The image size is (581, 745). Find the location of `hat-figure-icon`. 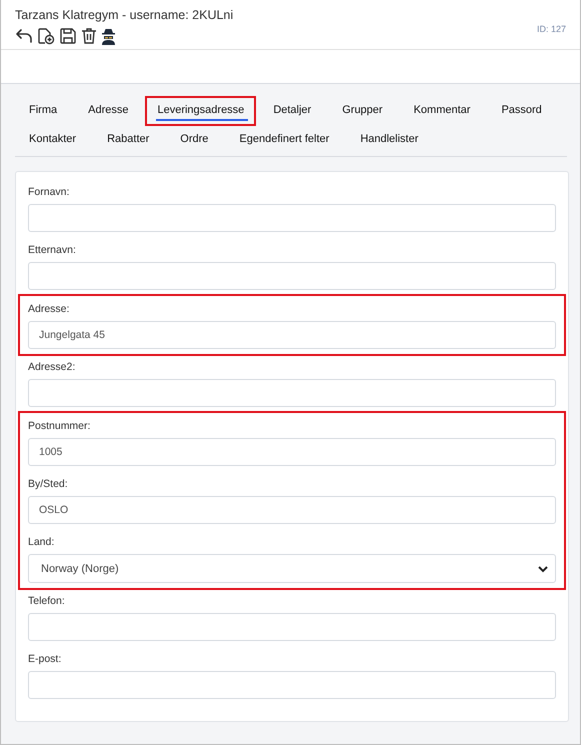

hat-figure-icon is located at coordinates (108, 36).